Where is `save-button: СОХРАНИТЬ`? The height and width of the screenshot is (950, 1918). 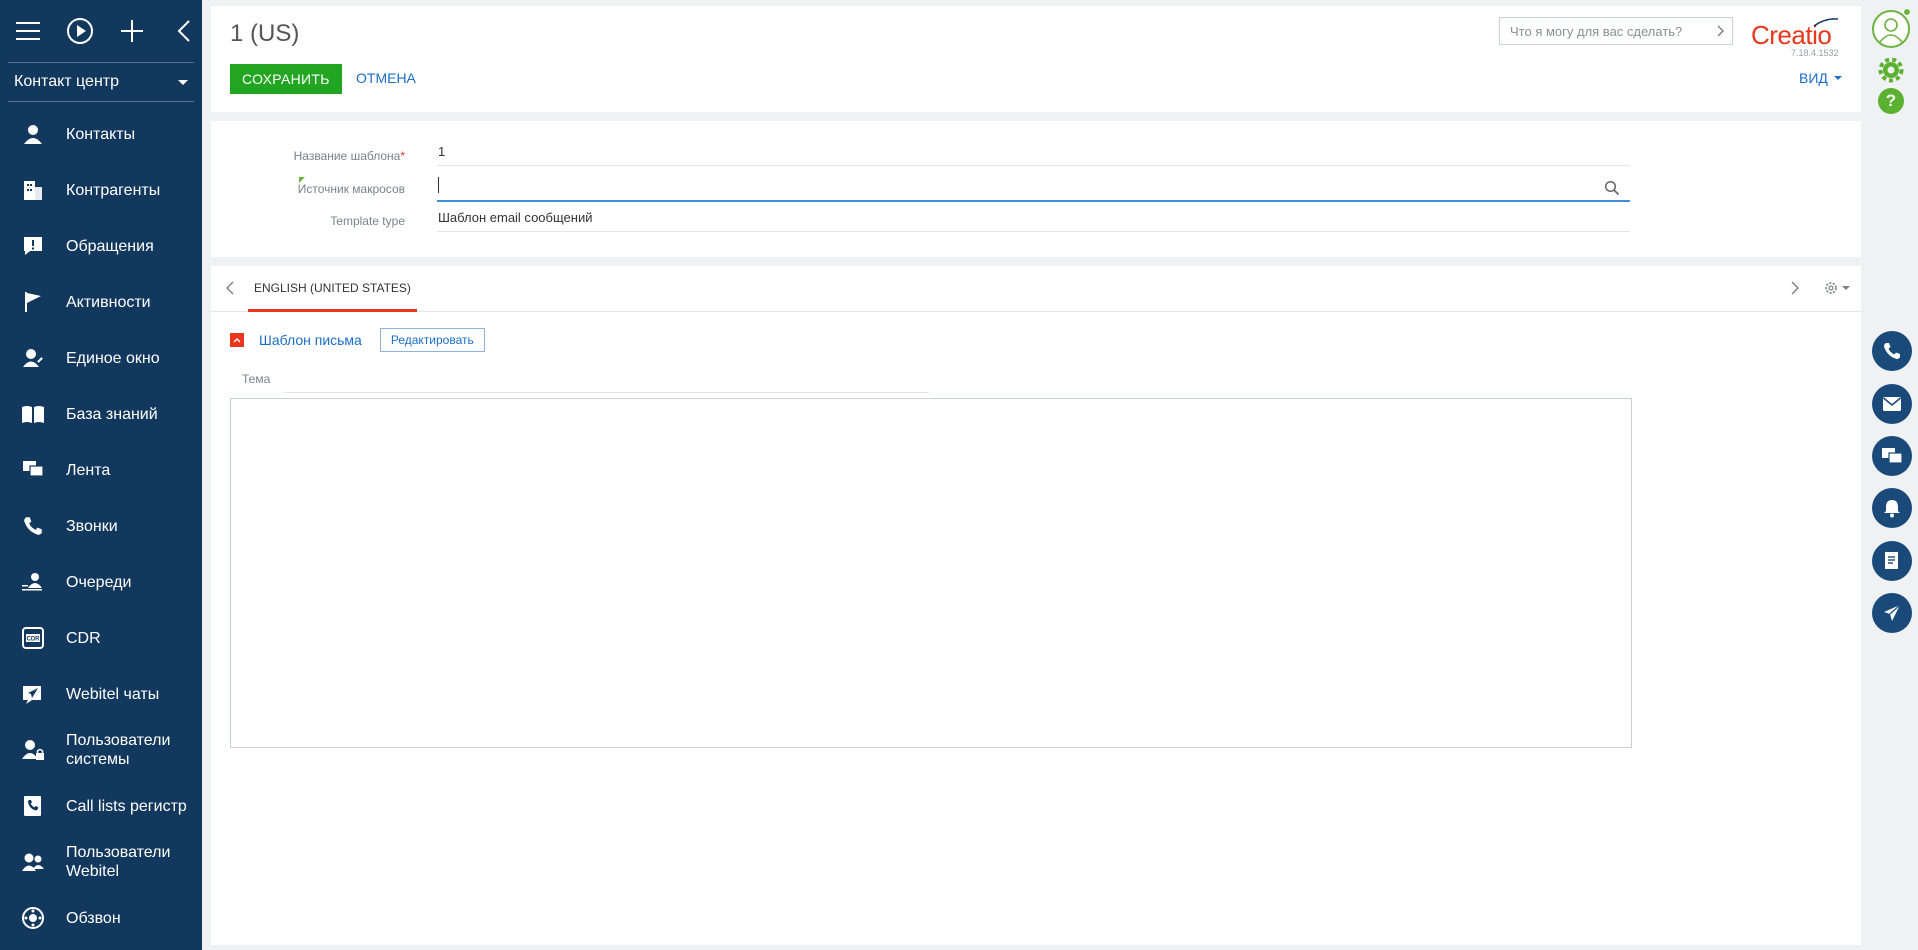
save-button: СОХРАНИТЬ is located at coordinates (286, 79).